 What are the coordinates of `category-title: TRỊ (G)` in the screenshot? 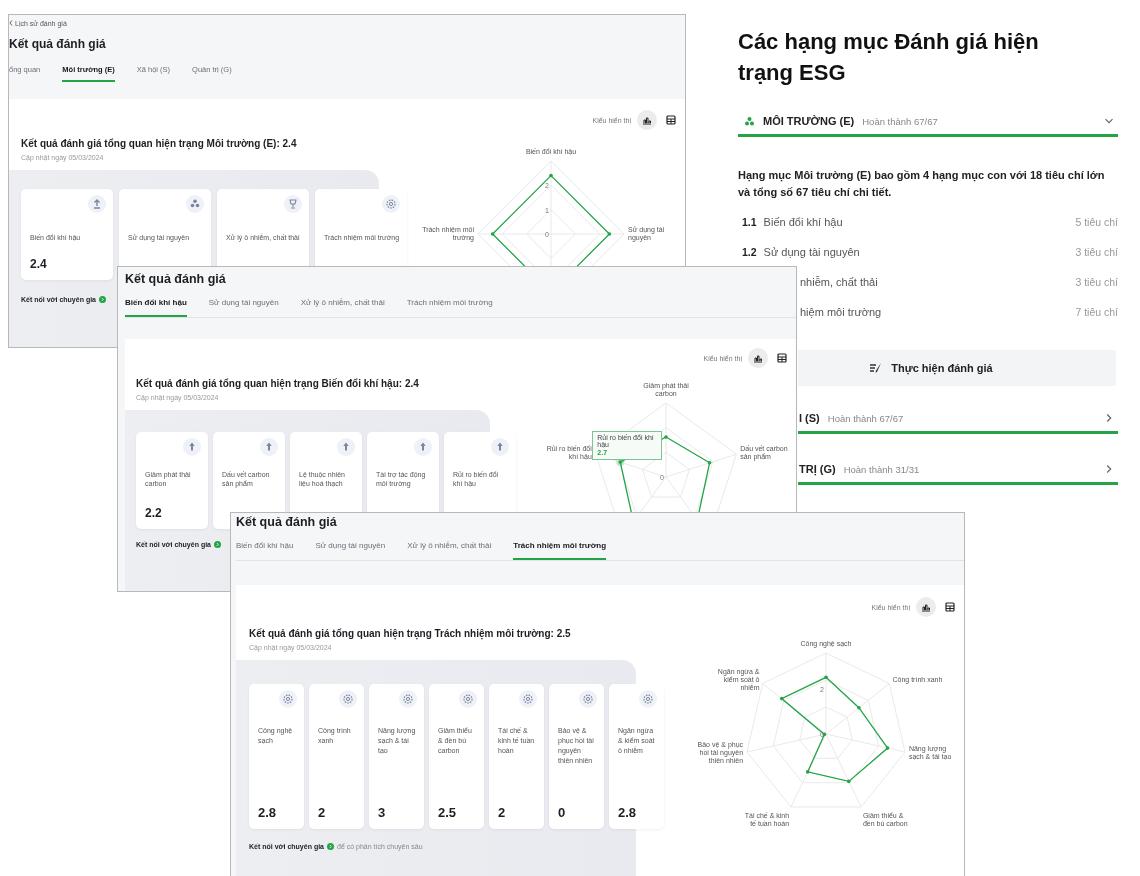 It's located at (817, 469).